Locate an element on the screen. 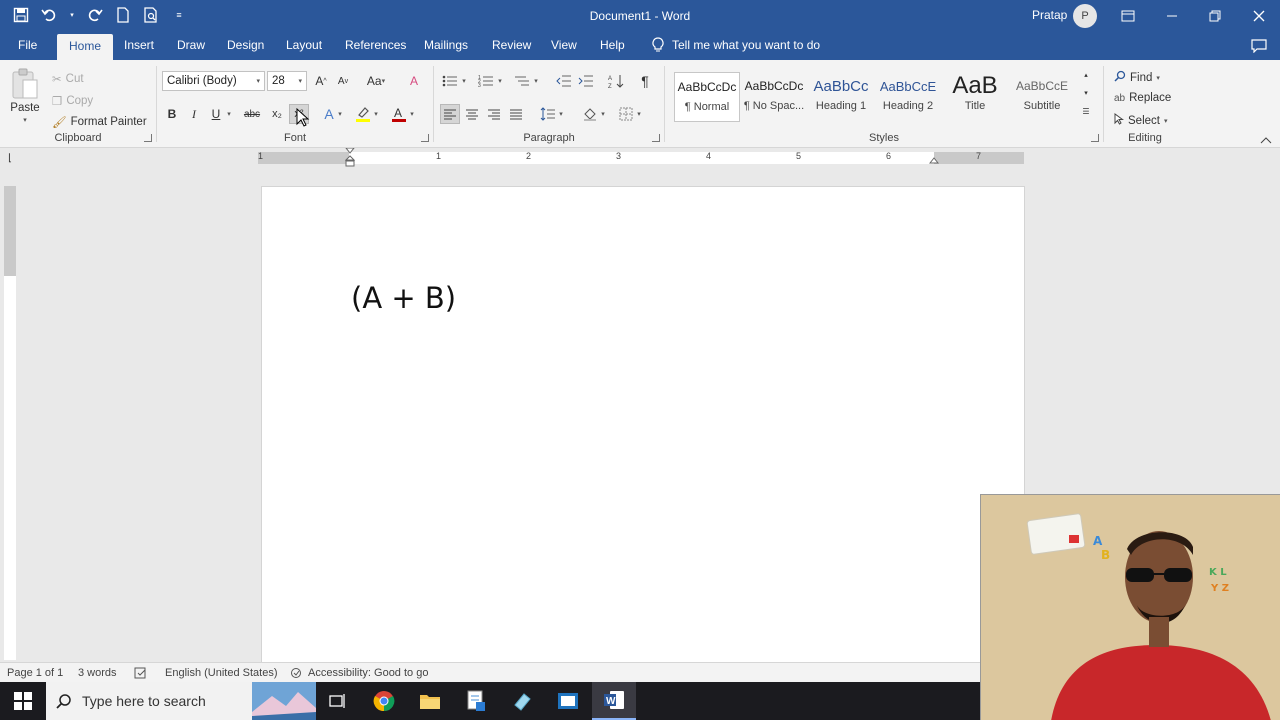  style-normal: AaBbCcDc ¶ Normal is located at coordinates (707, 97).